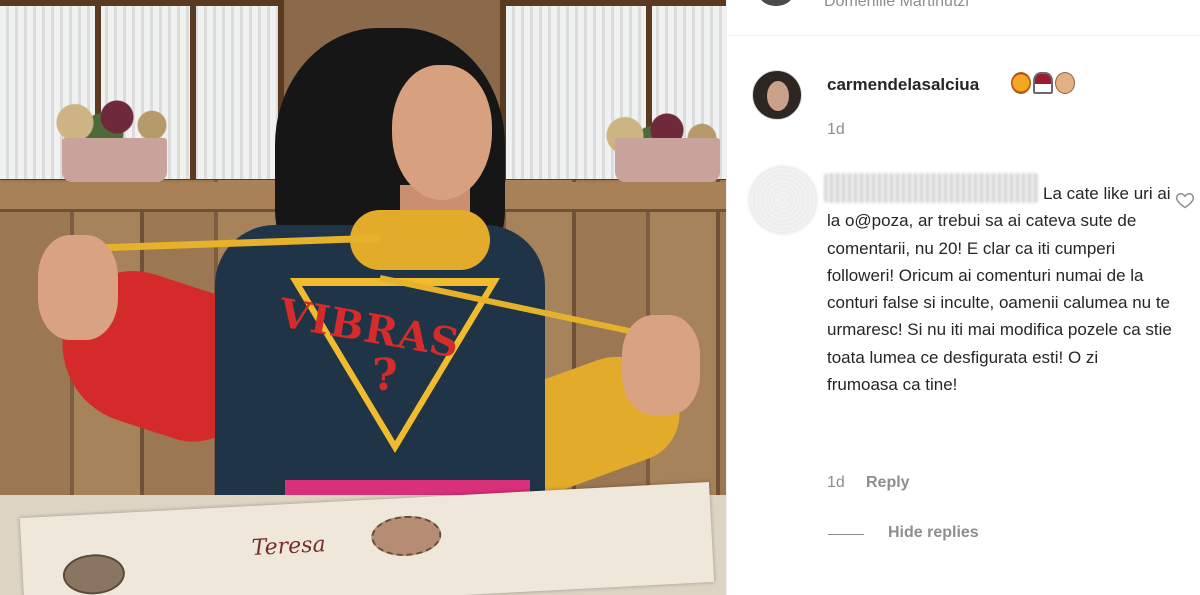 This screenshot has width=1200, height=595. What do you see at coordinates (442, 132) in the screenshot?
I see `face` at bounding box center [442, 132].